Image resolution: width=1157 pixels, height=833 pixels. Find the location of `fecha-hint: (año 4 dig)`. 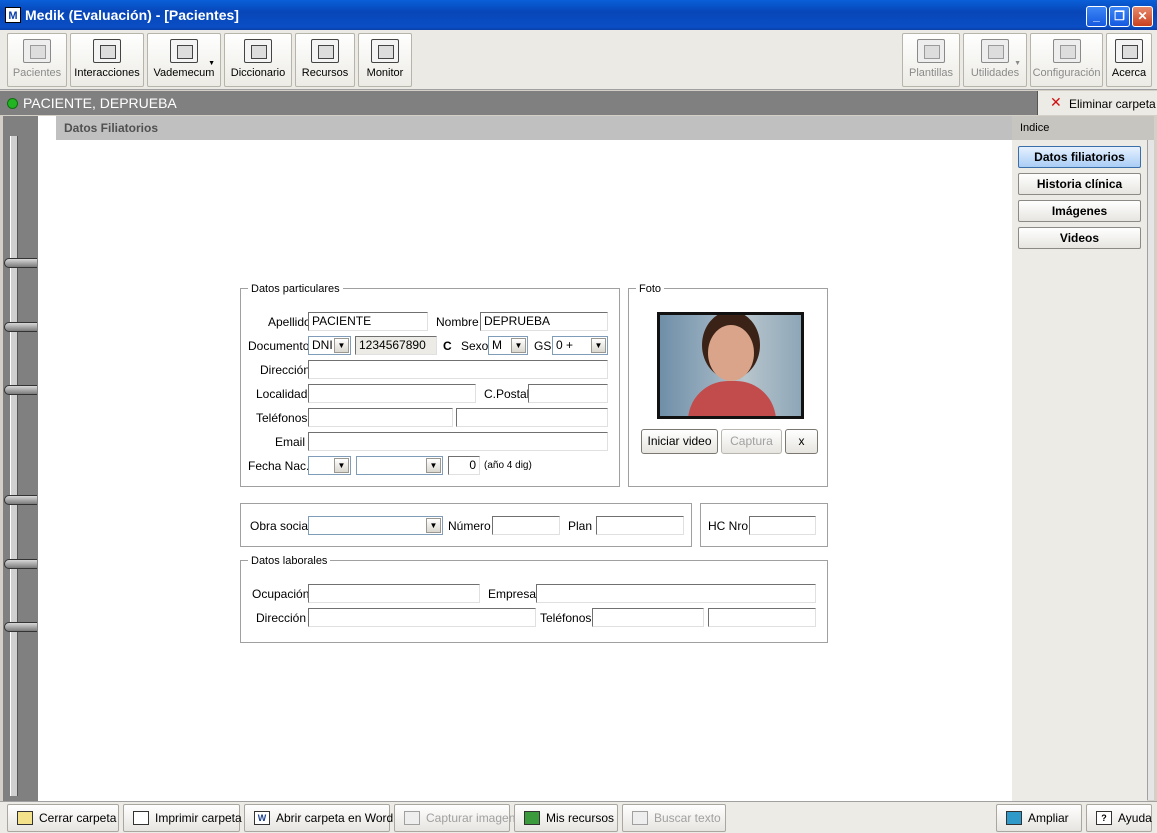

fecha-hint: (año 4 dig) is located at coordinates (508, 465).